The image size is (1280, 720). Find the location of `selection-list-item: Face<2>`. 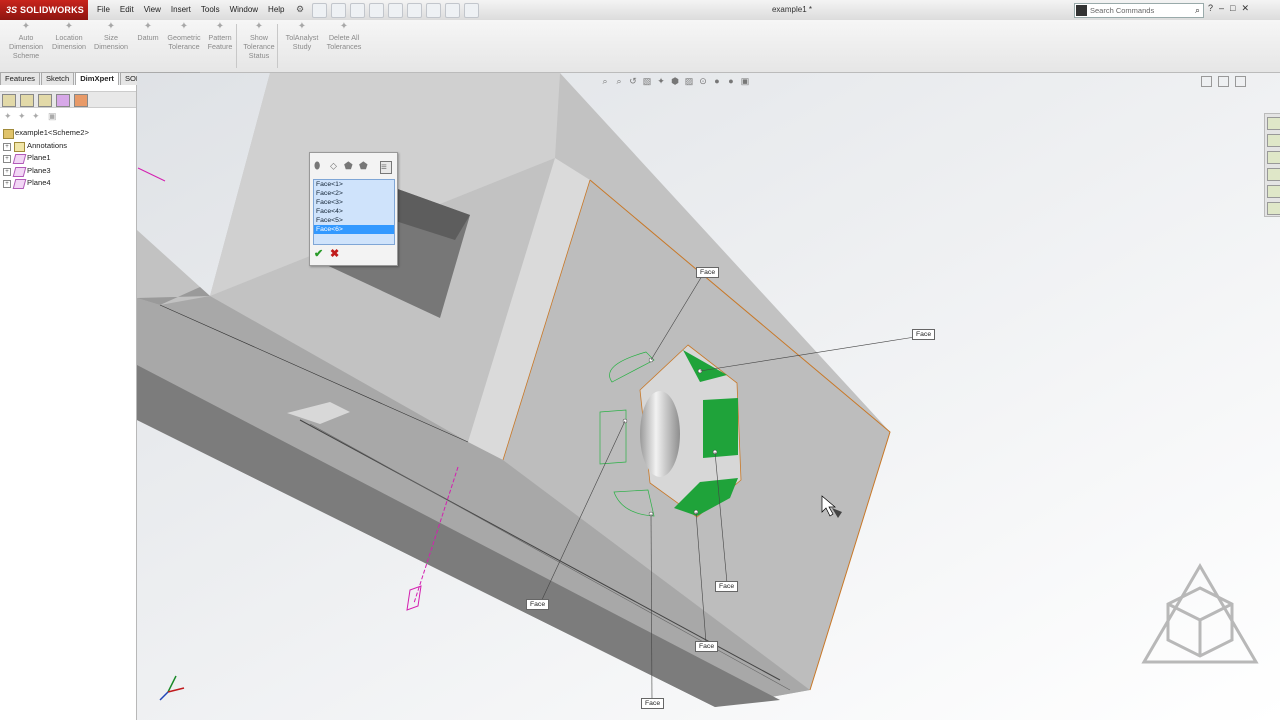

selection-list-item: Face<2> is located at coordinates (354, 193).